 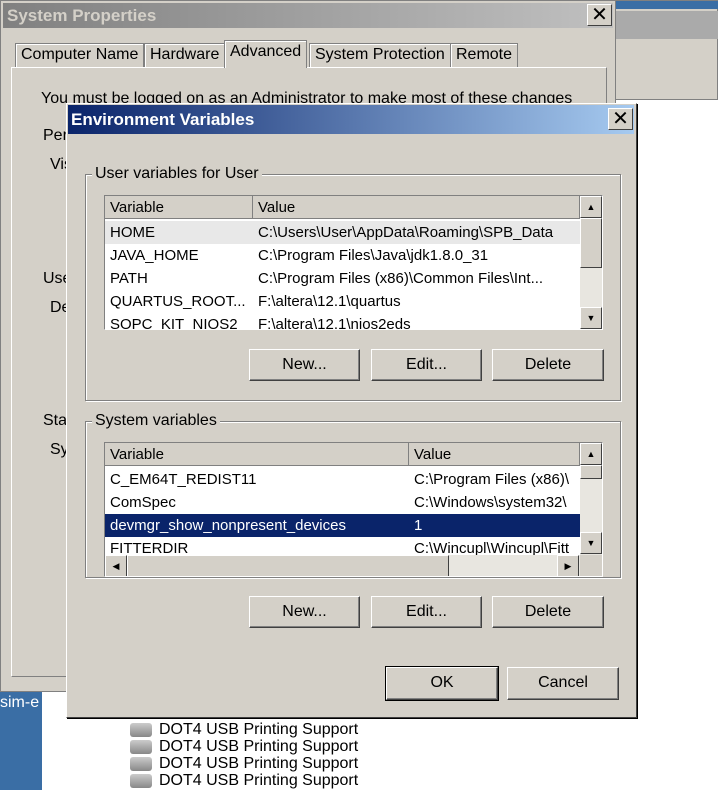 I want to click on tab-hardware: Hardware, so click(x=185, y=55).